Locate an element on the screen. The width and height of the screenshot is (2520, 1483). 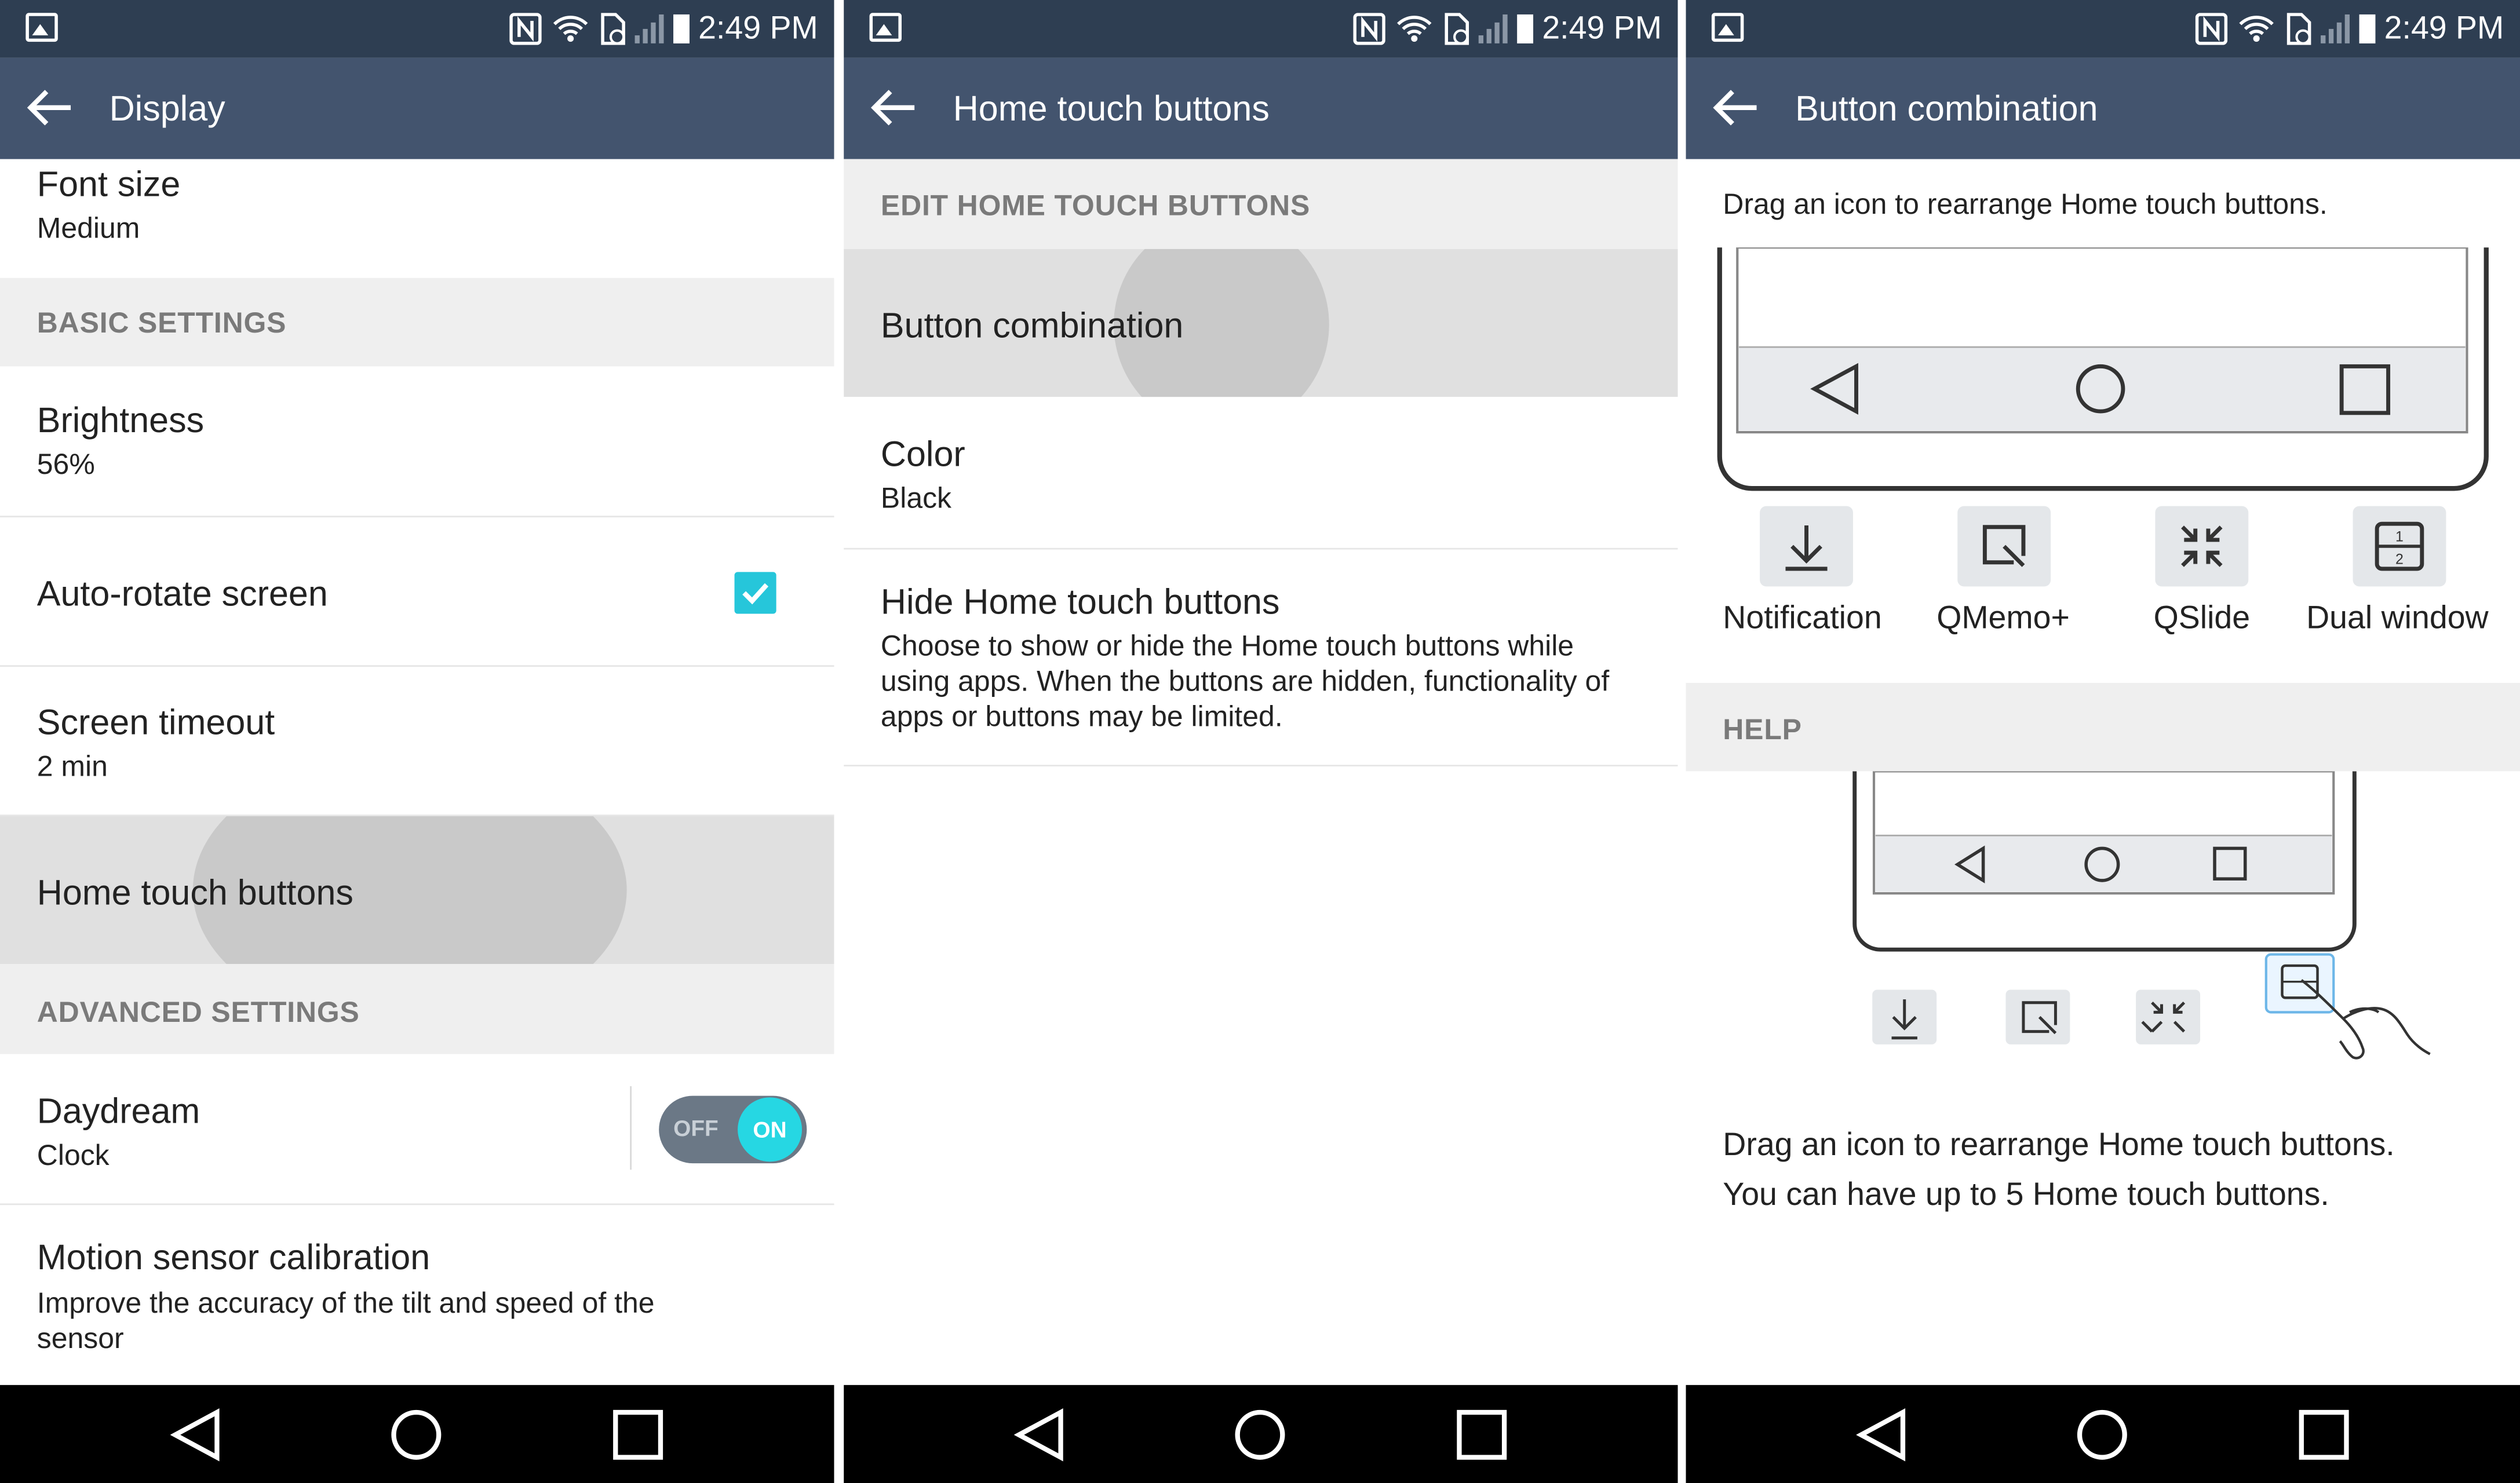
font-size-item: Font size Medium is located at coordinates (417, 218).